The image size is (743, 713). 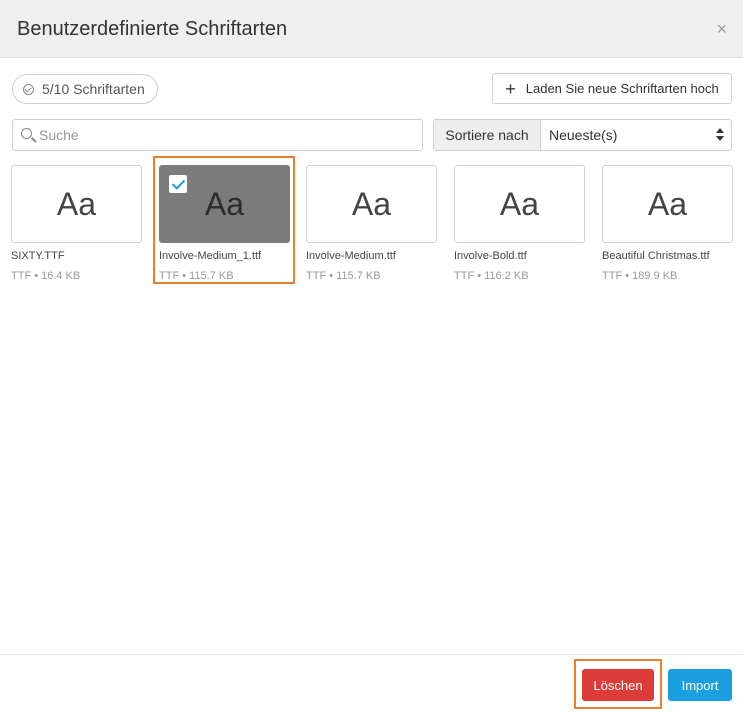 What do you see at coordinates (224, 220) in the screenshot?
I see `selection-highlight-frame` at bounding box center [224, 220].